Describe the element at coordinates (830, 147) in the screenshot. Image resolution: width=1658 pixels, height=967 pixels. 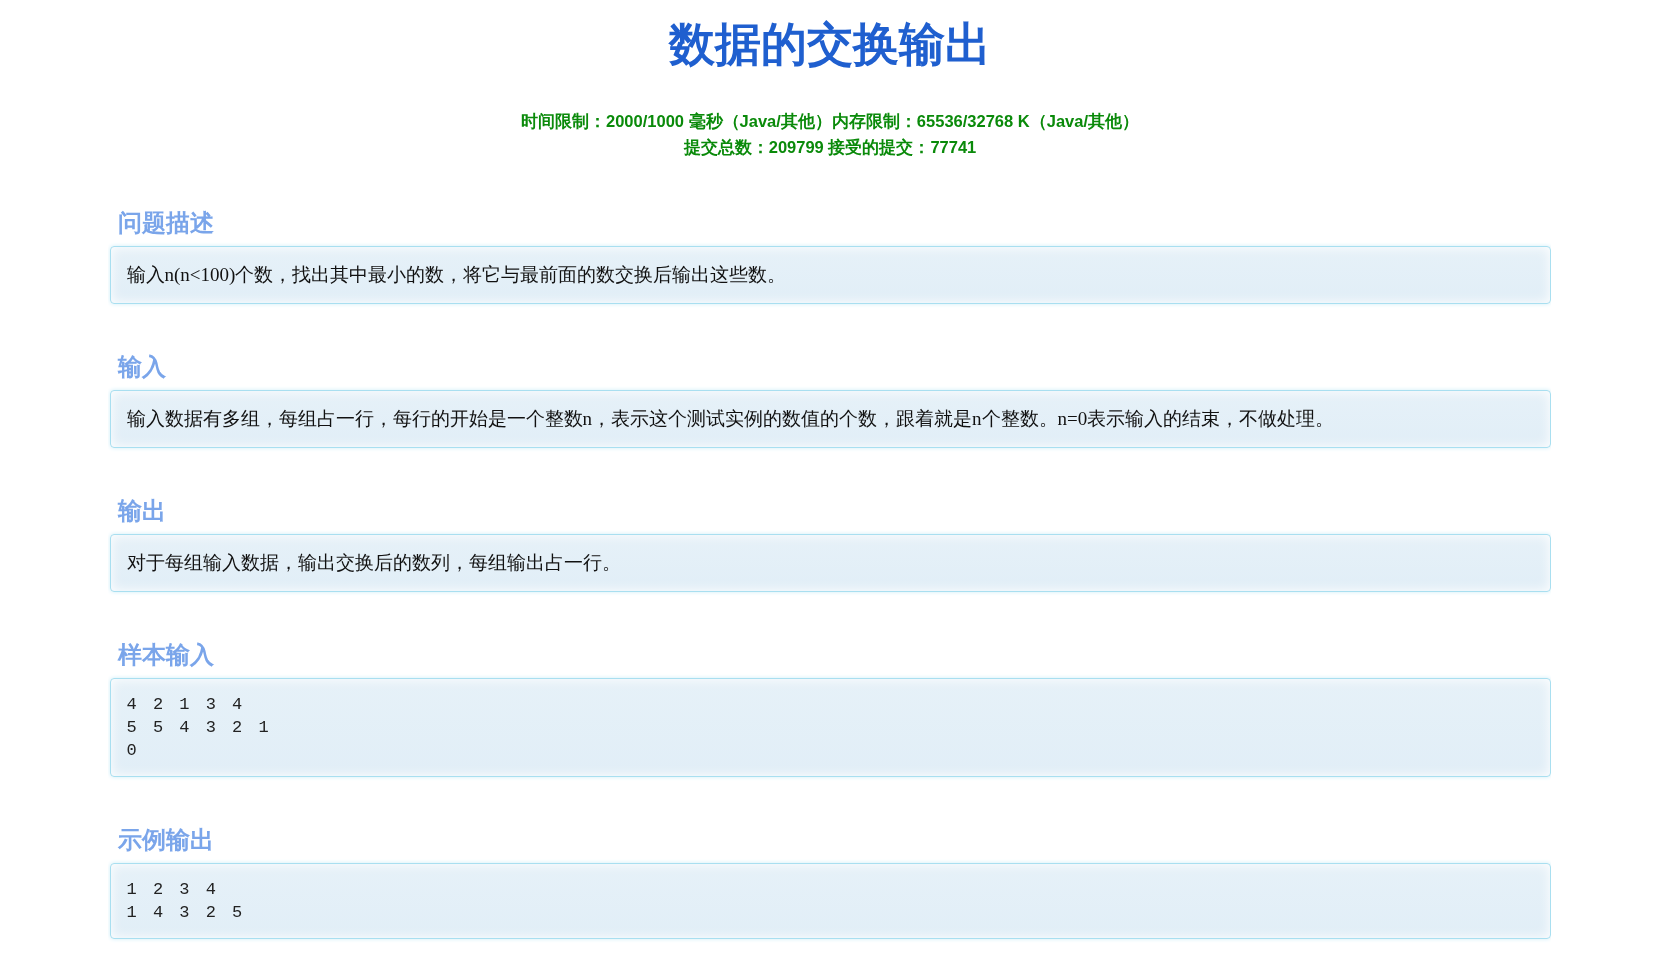
I see `limits-text: 提交总数：209799 接受的提交：77741` at that location.